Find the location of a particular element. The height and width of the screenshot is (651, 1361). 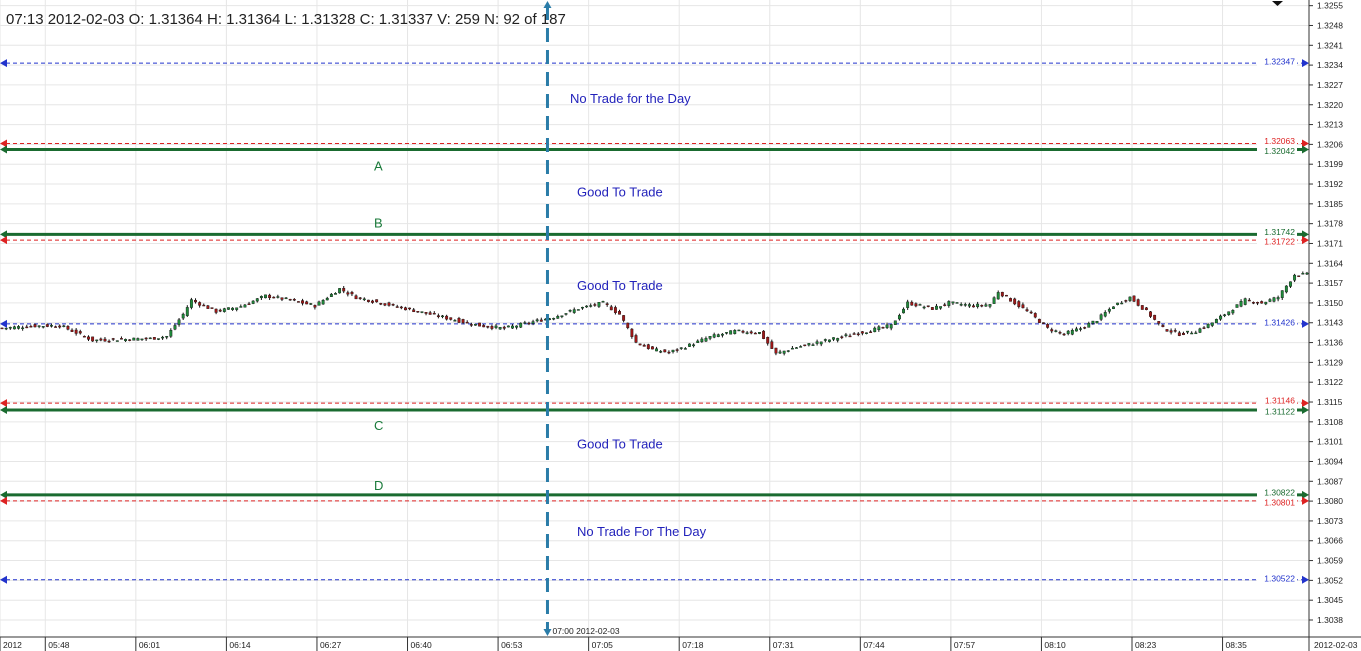

y-tick-label: 1.3213 is located at coordinates (1330, 125).